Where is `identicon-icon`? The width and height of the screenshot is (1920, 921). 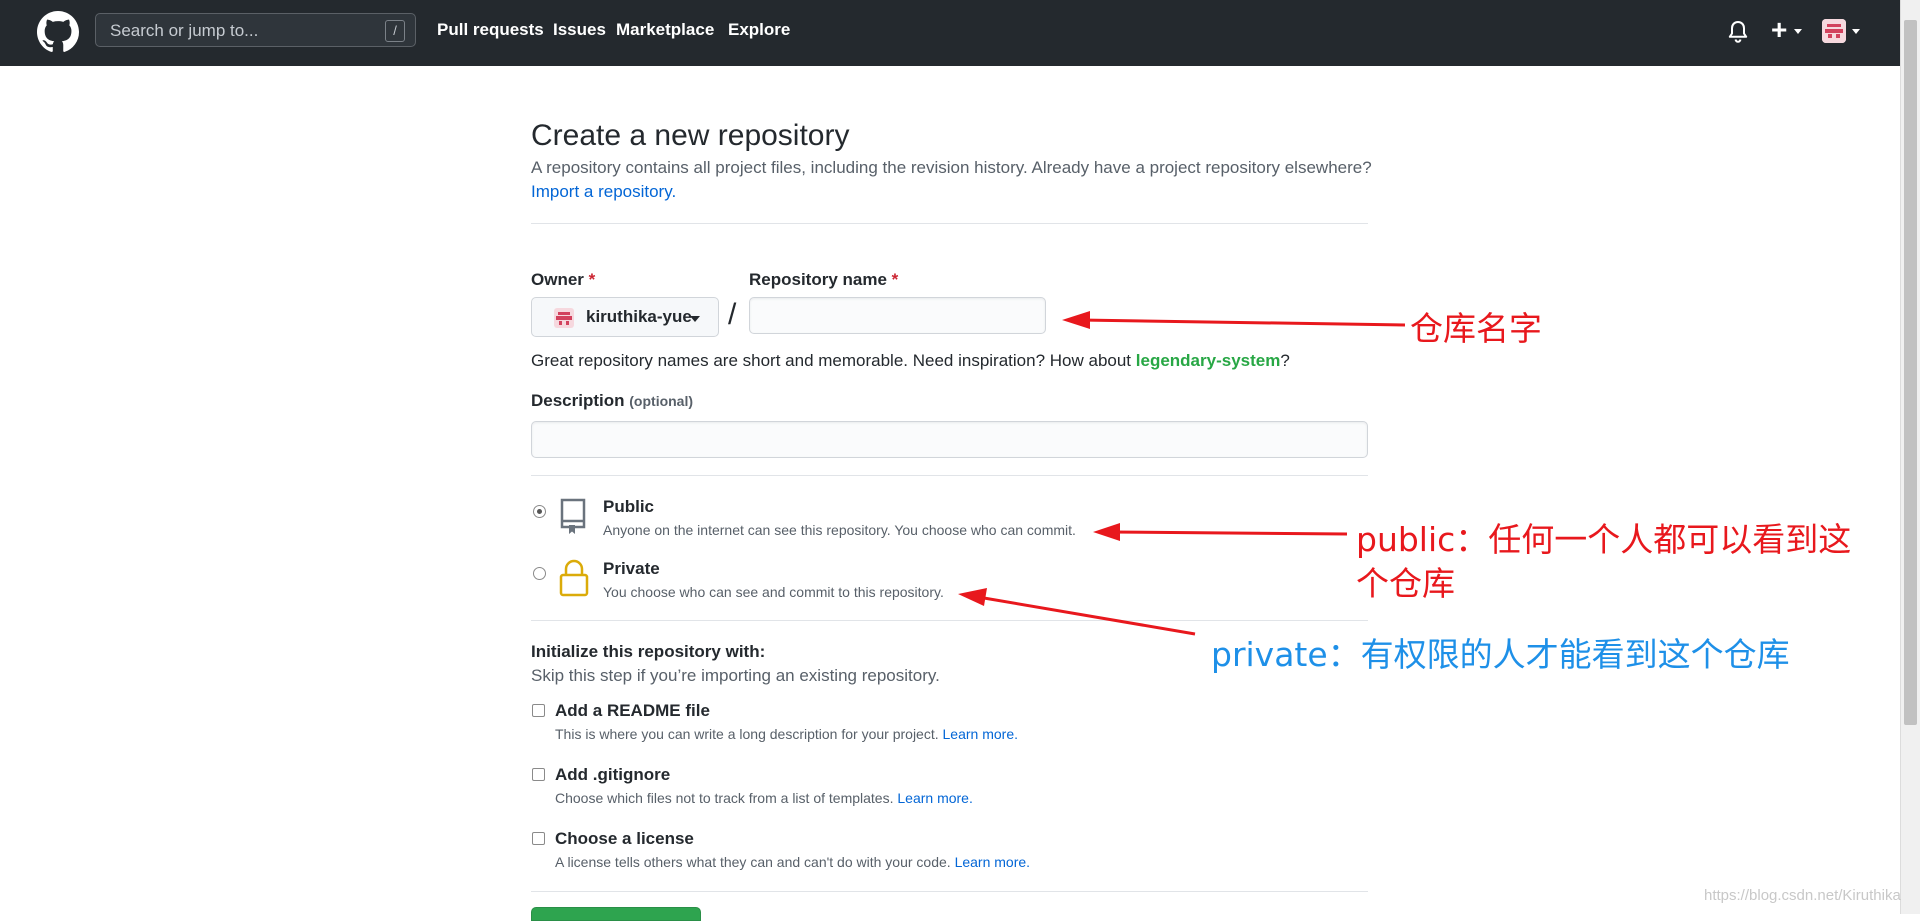 identicon-icon is located at coordinates (1834, 31).